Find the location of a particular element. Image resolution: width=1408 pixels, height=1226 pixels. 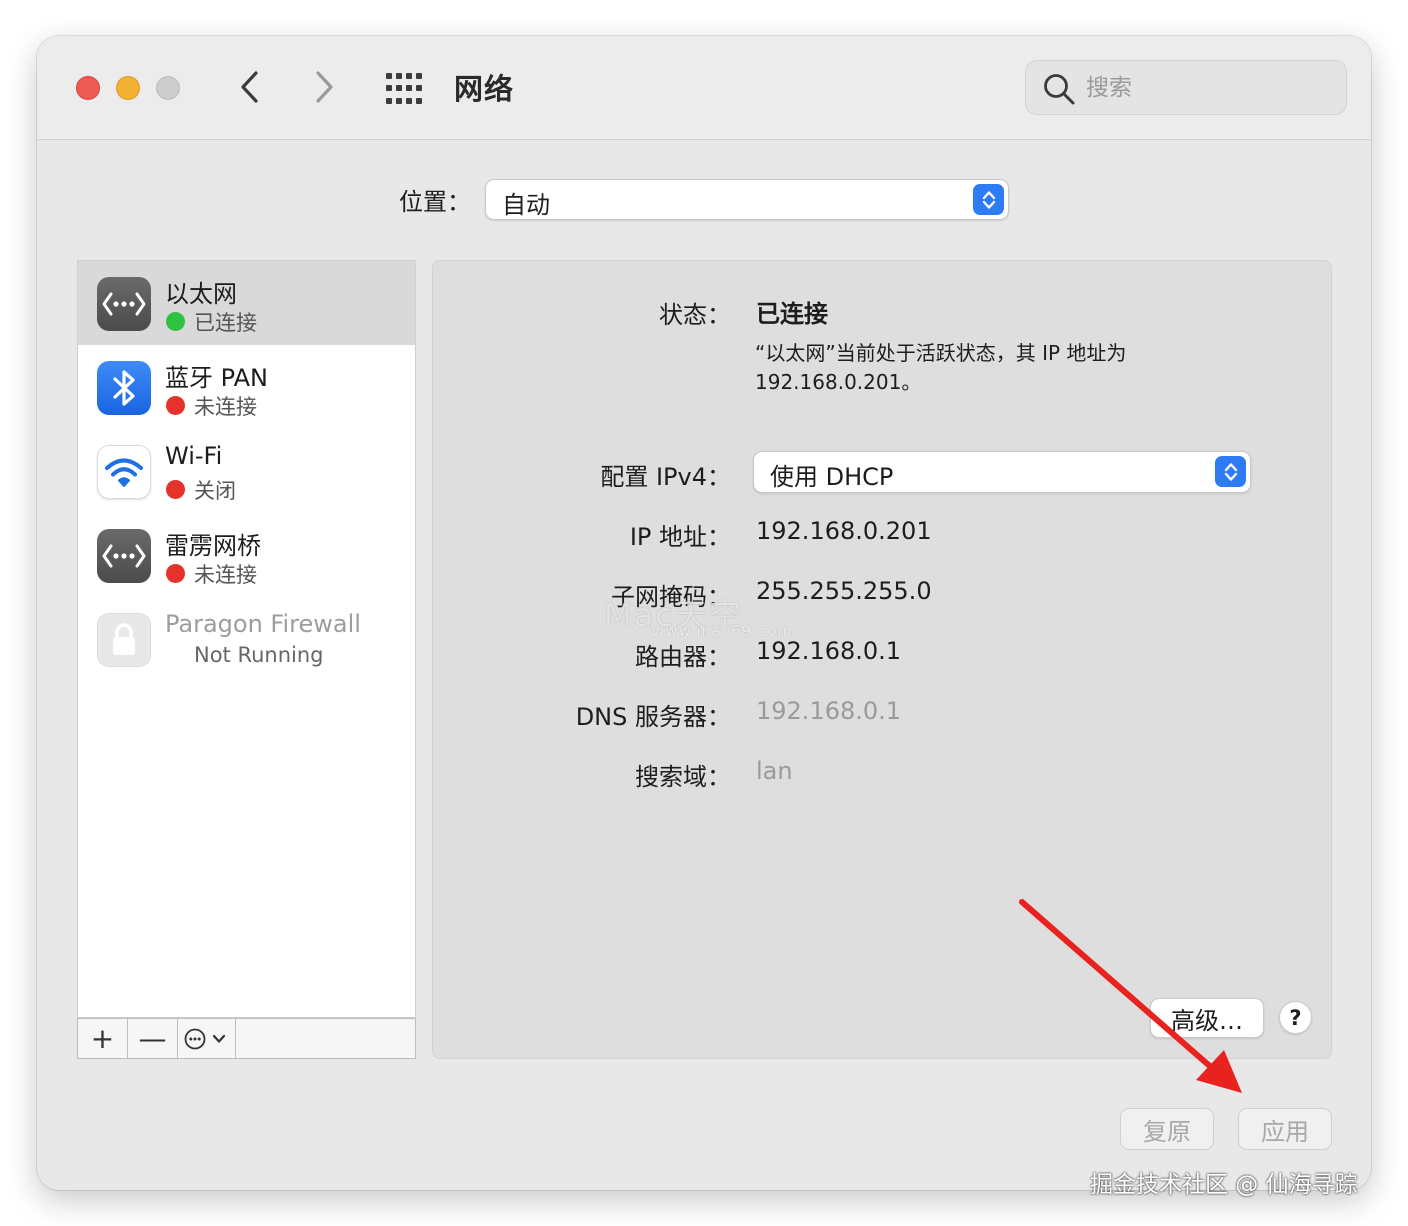

thunderbolt-bridge-icon is located at coordinates (124, 556).